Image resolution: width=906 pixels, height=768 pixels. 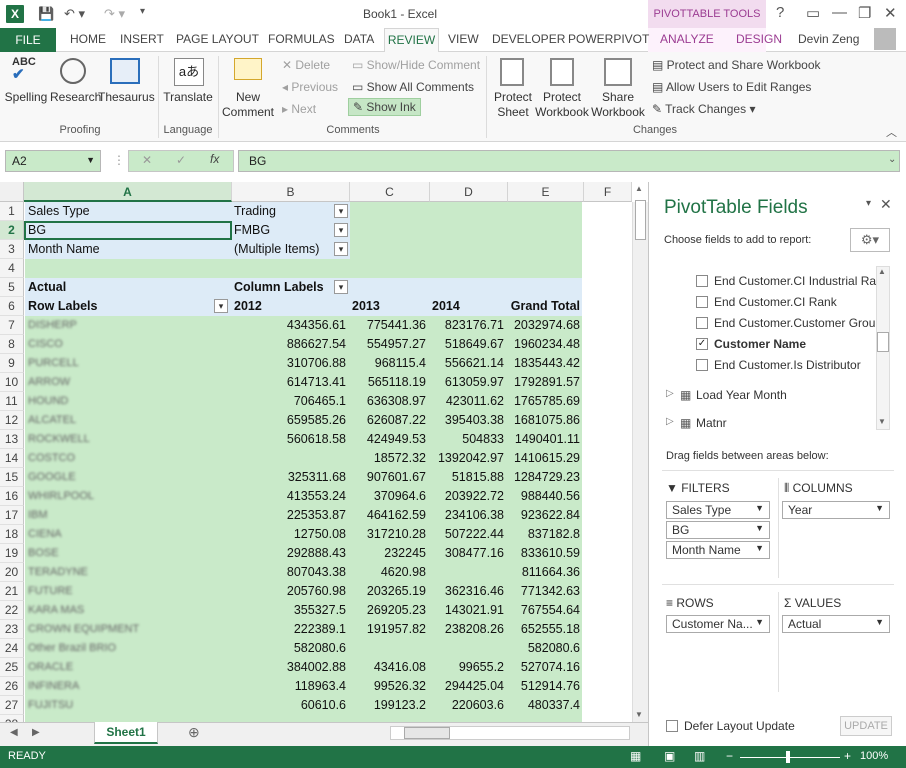 I want to click on protect-workbook-button: Protect Workbook, so click(x=562, y=105).